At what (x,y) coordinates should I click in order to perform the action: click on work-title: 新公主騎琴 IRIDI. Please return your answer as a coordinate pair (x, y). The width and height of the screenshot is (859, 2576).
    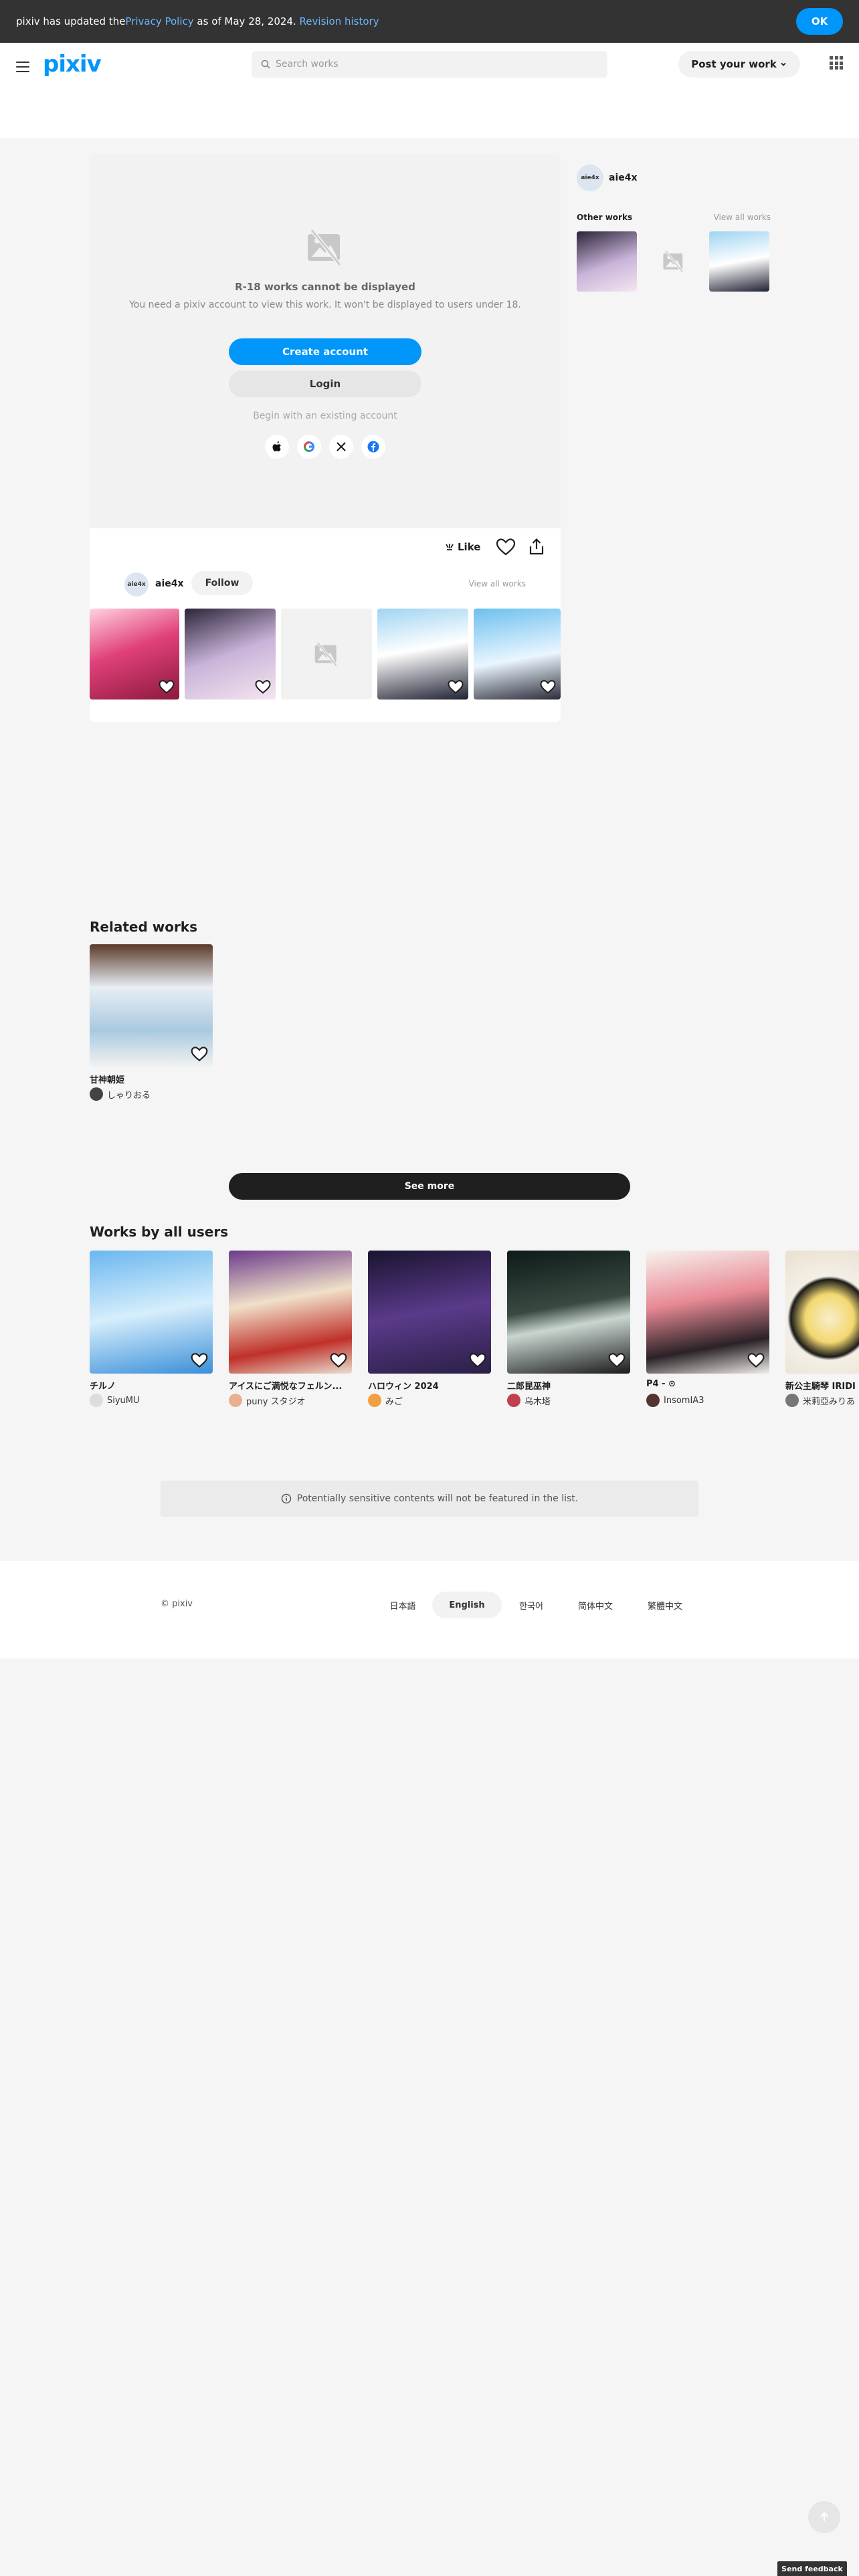
    Looking at the image, I should click on (822, 1385).